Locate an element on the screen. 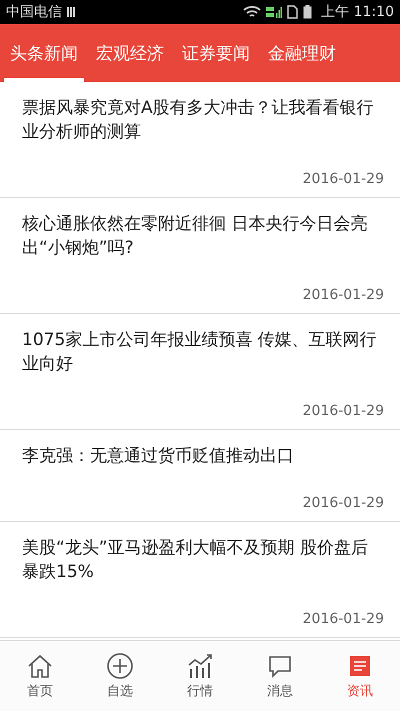  news-title: 票据风暴究竟对A股有多大冲击？让我看看银行业分析师的测算 is located at coordinates (198, 120).